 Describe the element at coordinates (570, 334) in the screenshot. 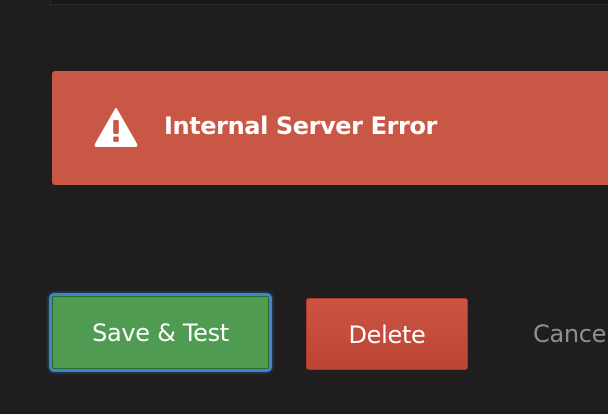

I see `cancel-link: Cancel` at that location.